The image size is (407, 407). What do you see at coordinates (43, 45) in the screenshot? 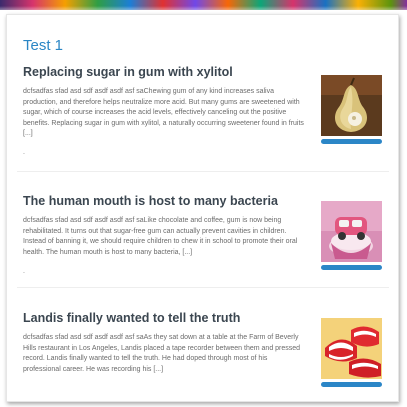
I see `page-title: Test 1` at bounding box center [43, 45].